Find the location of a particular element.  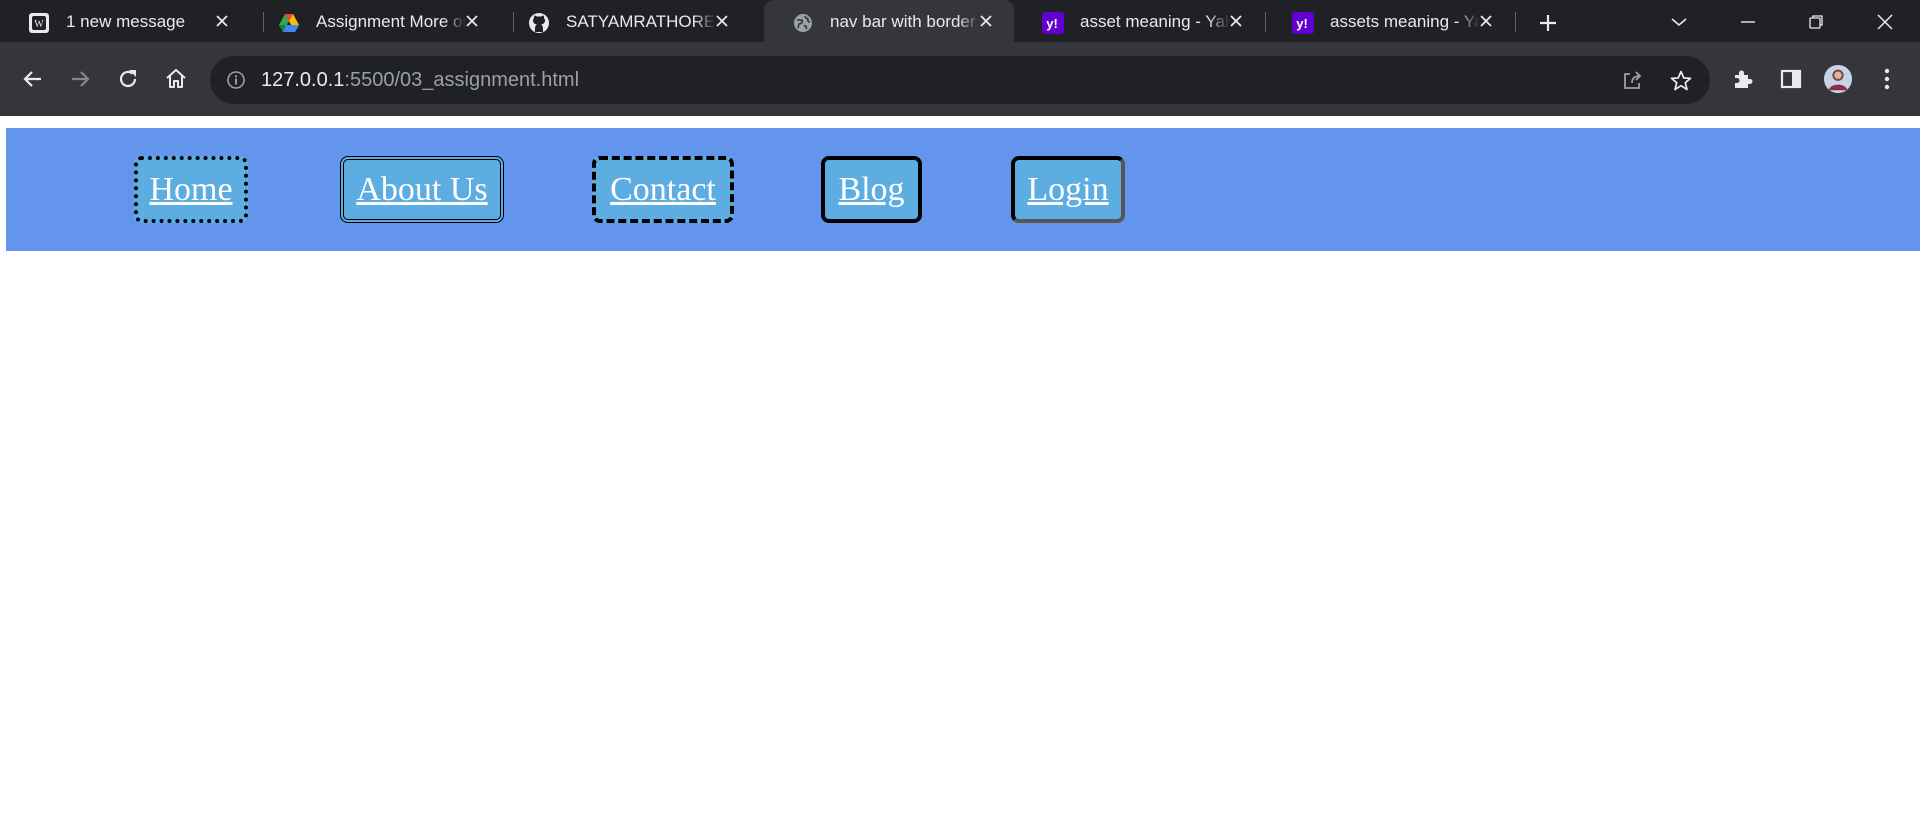

webmail-icon: W is located at coordinates (39, 23).